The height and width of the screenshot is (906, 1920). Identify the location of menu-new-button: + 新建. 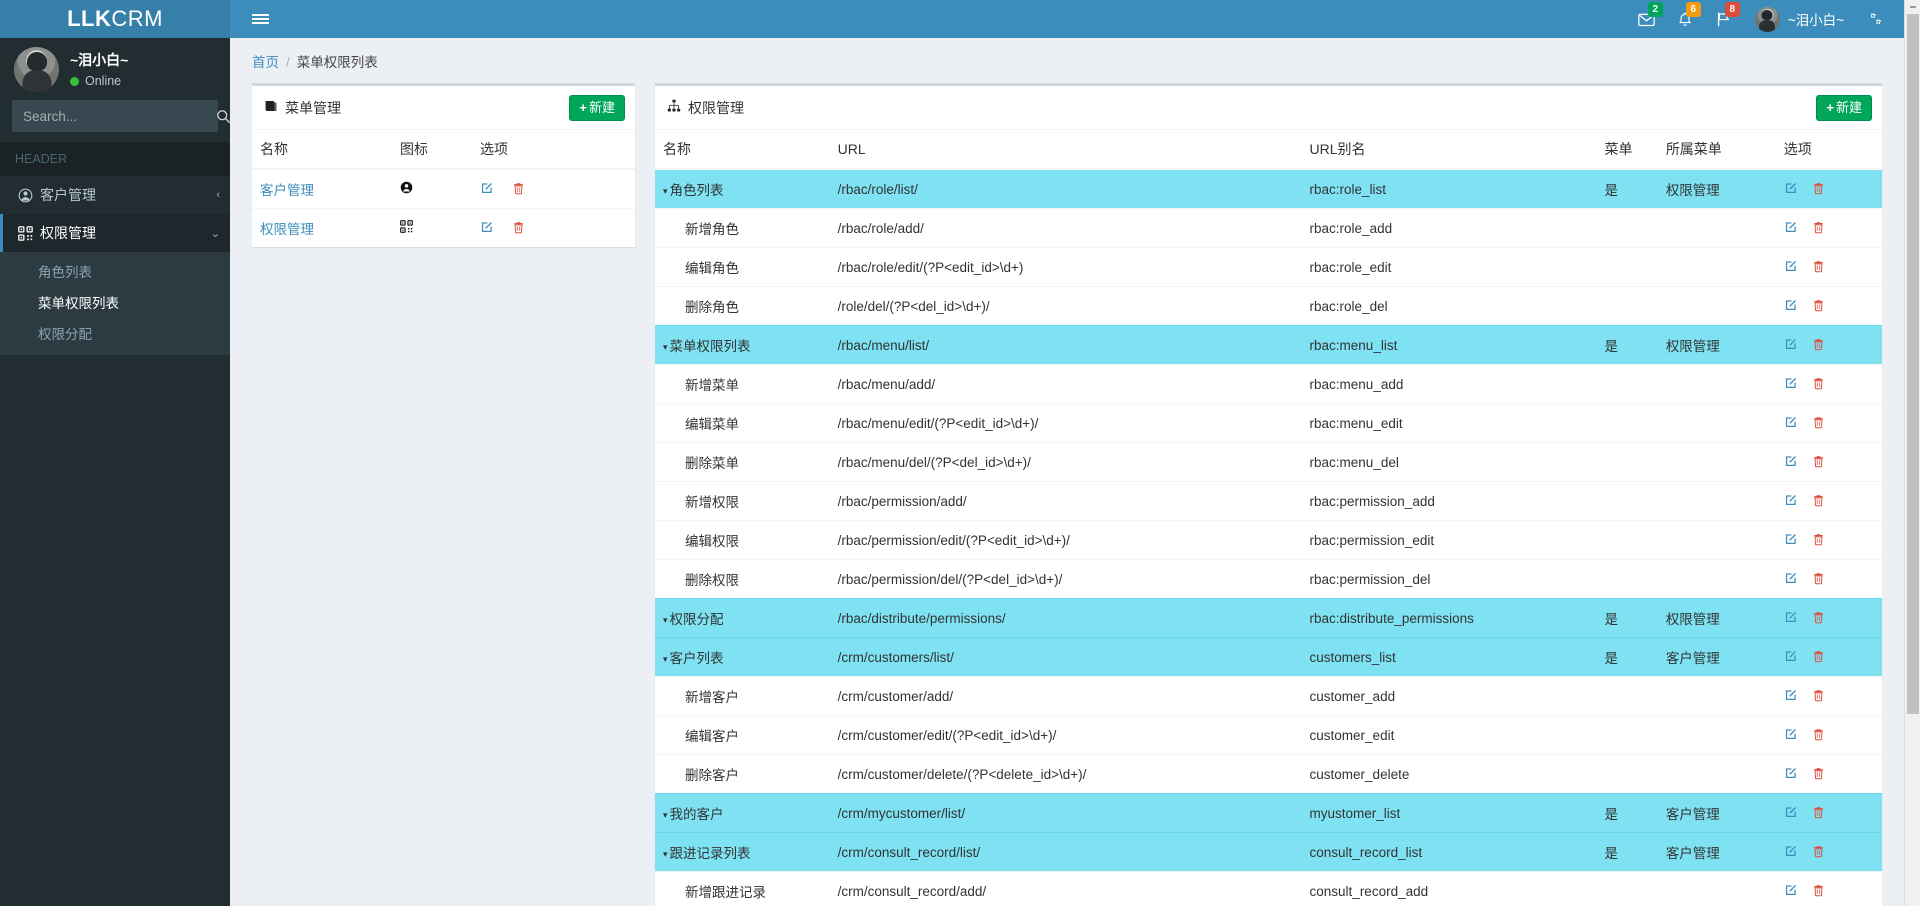
(597, 108).